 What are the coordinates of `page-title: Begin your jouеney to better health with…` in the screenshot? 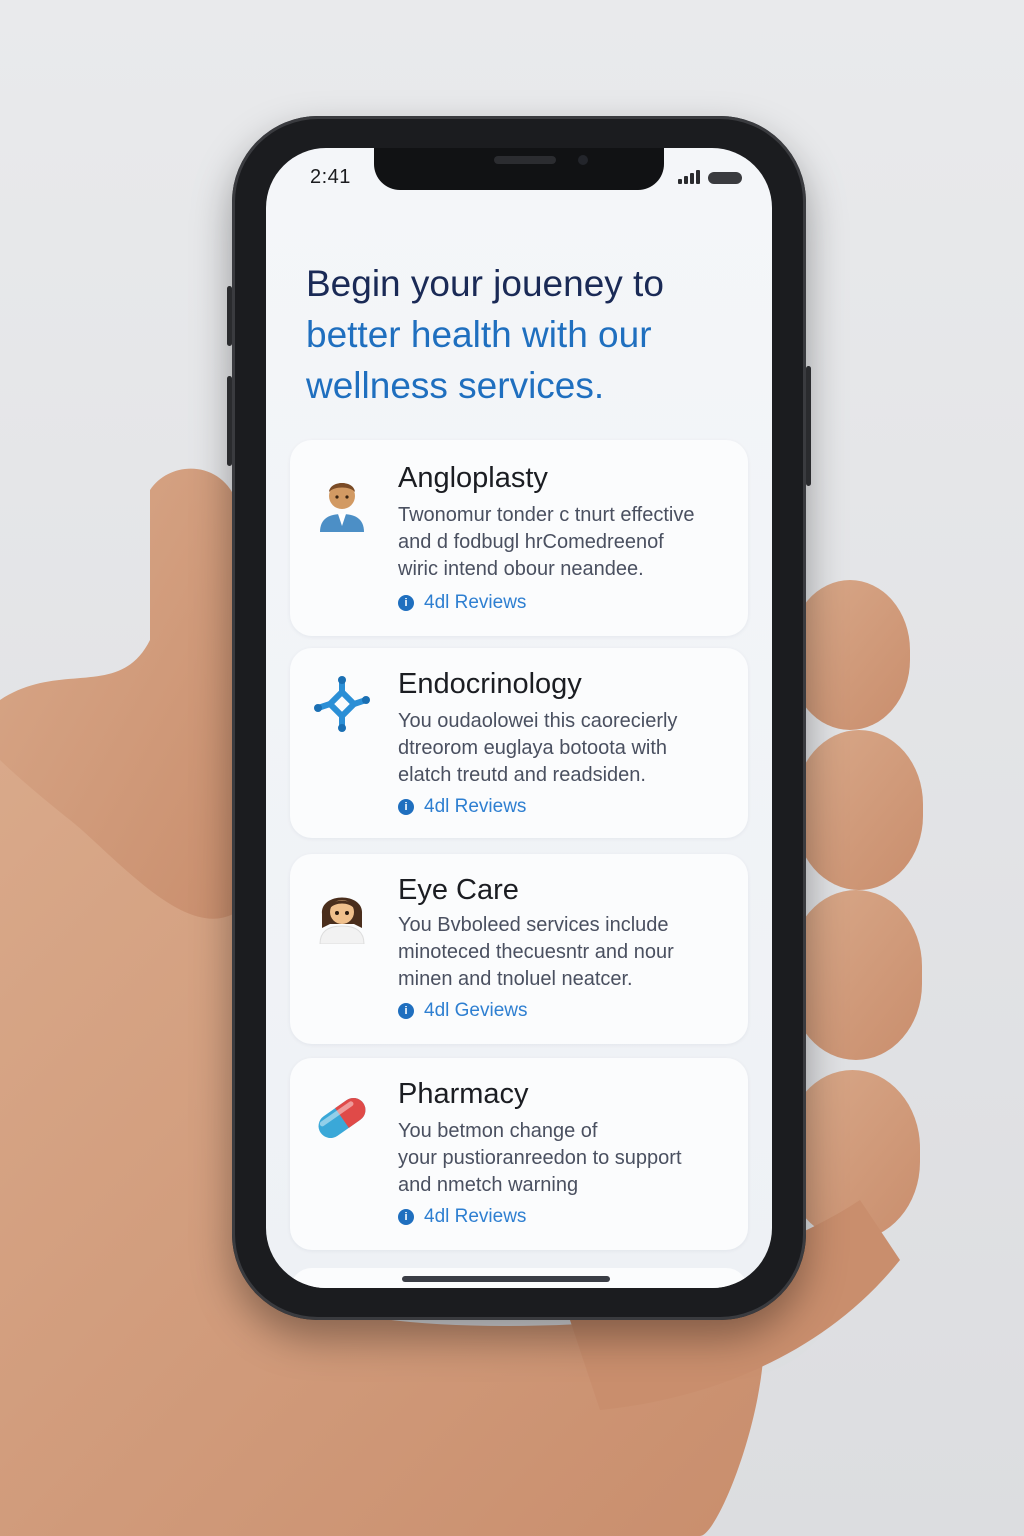 It's located at (521, 334).